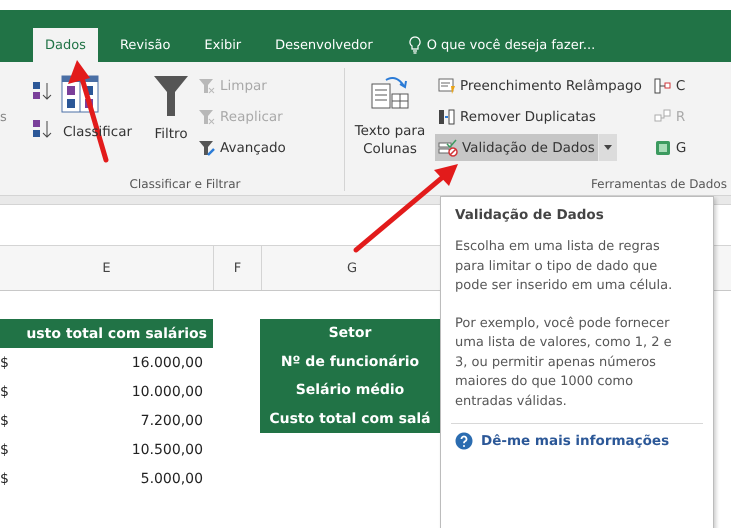  Describe the element at coordinates (3, 117) in the screenshot. I see `group-label: s` at that location.